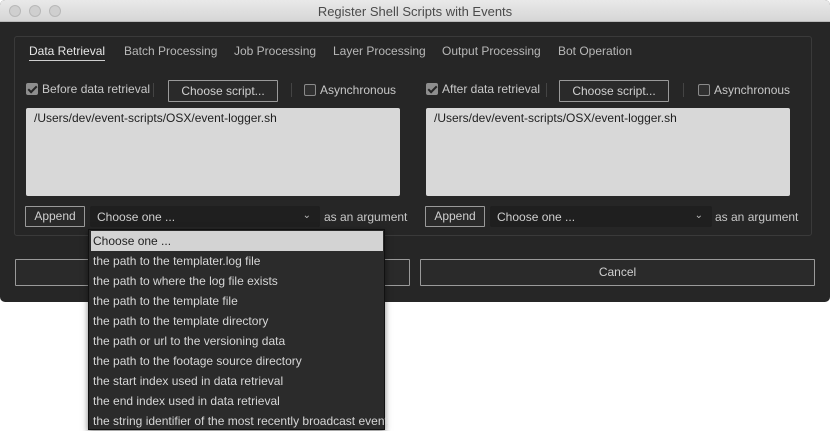 This screenshot has width=830, height=431. I want to click on tab-bot-operation: Bot Operation, so click(595, 51).